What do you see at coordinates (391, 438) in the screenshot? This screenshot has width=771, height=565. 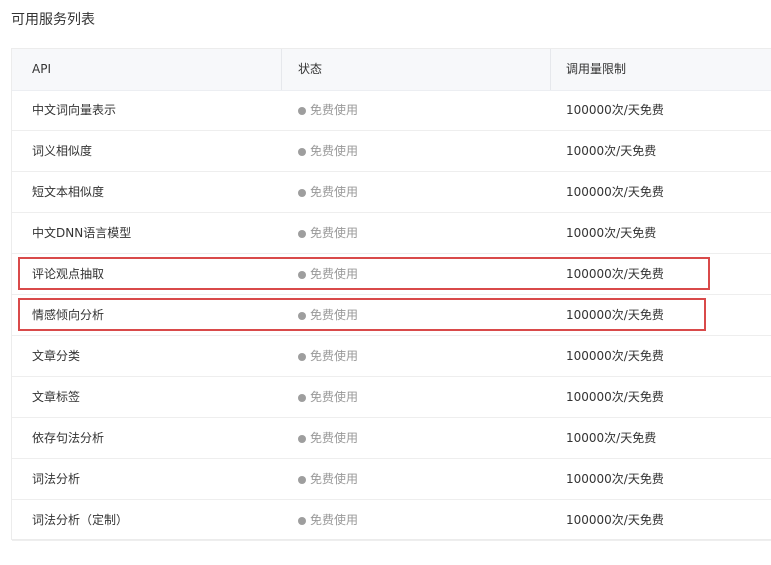 I see `table-row: 依存句法分析 免费使用 10000次/天免费` at bounding box center [391, 438].